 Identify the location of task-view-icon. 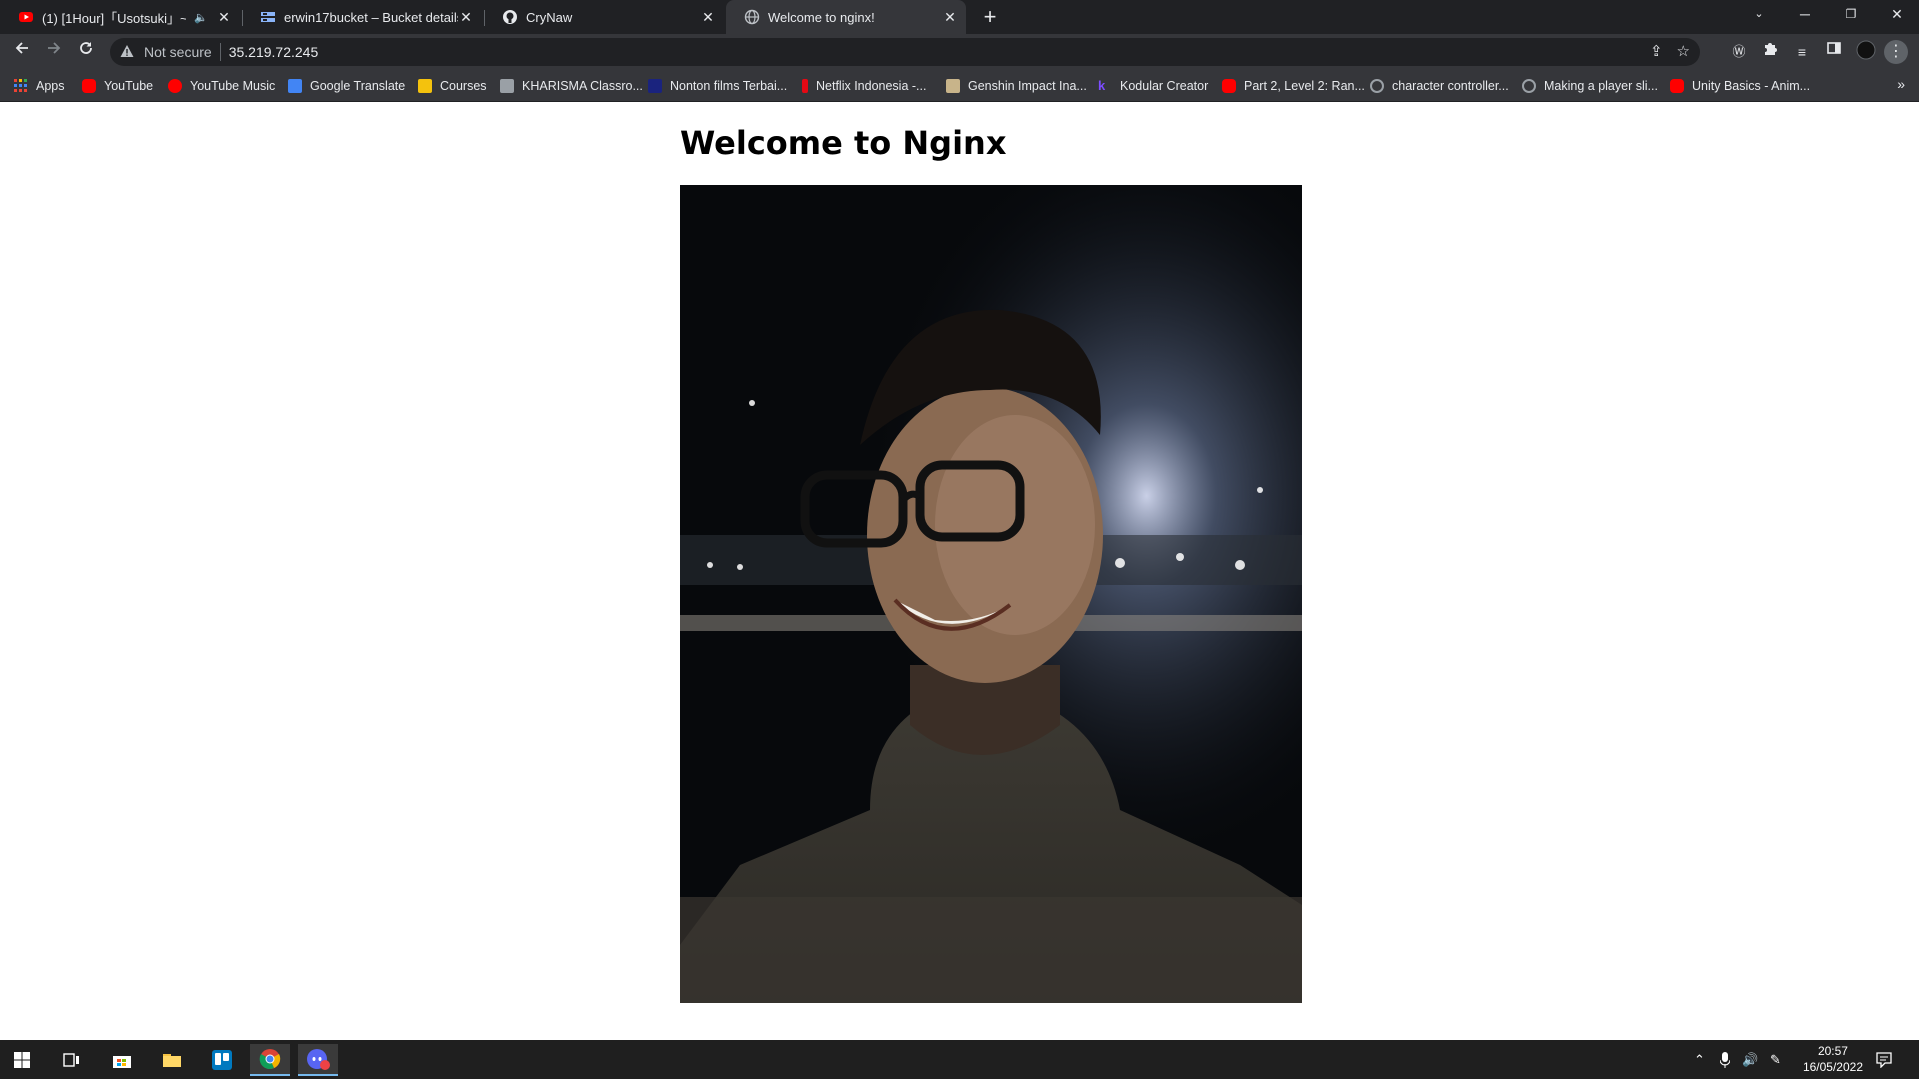
(71, 1060).